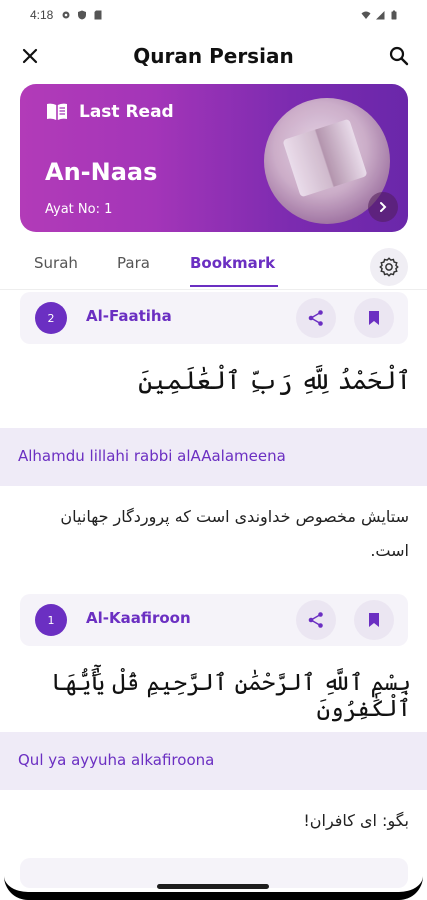  I want to click on search-button, so click(399, 56).